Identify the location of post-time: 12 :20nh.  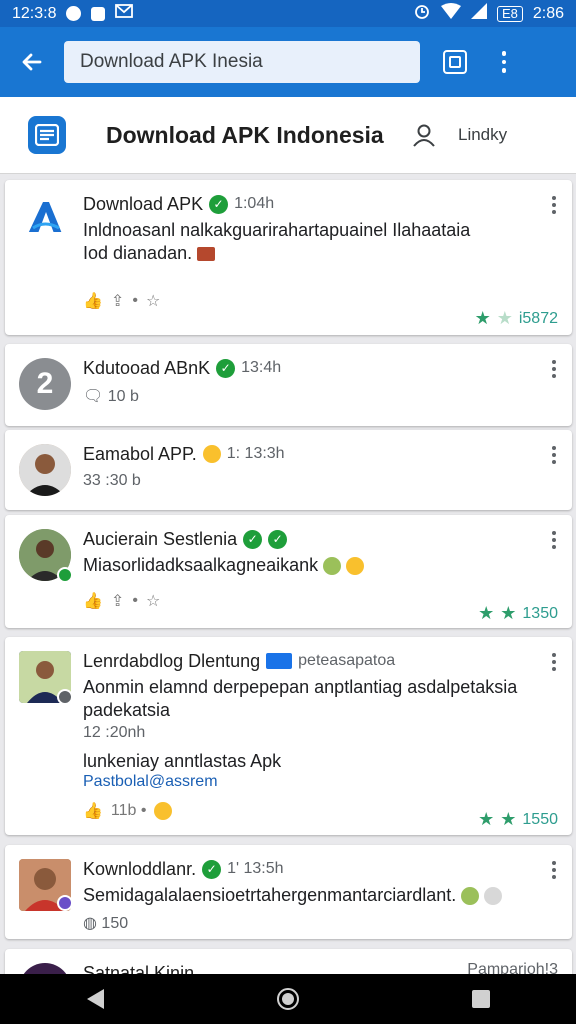
(114, 732).